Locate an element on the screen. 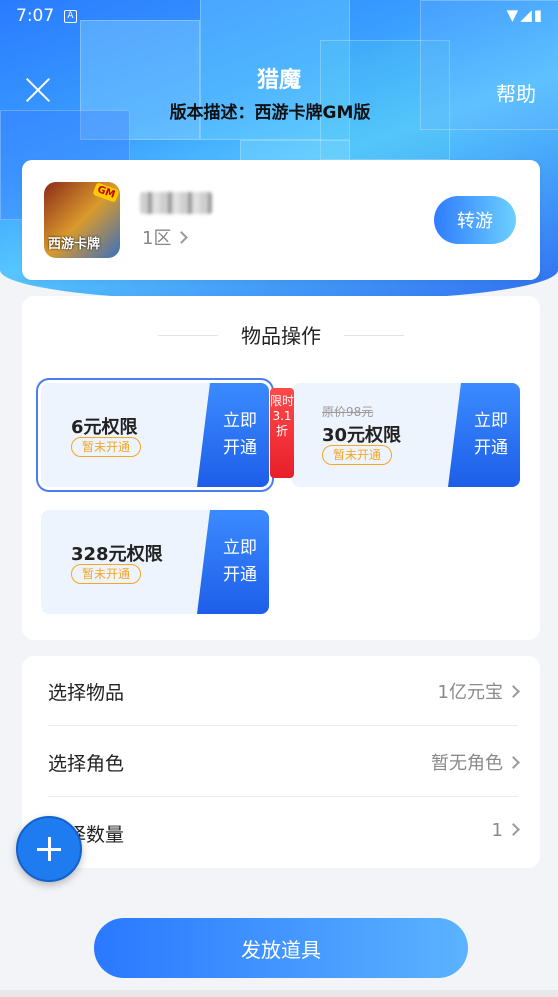  tier-label: 6元权限 is located at coordinates (104, 427).